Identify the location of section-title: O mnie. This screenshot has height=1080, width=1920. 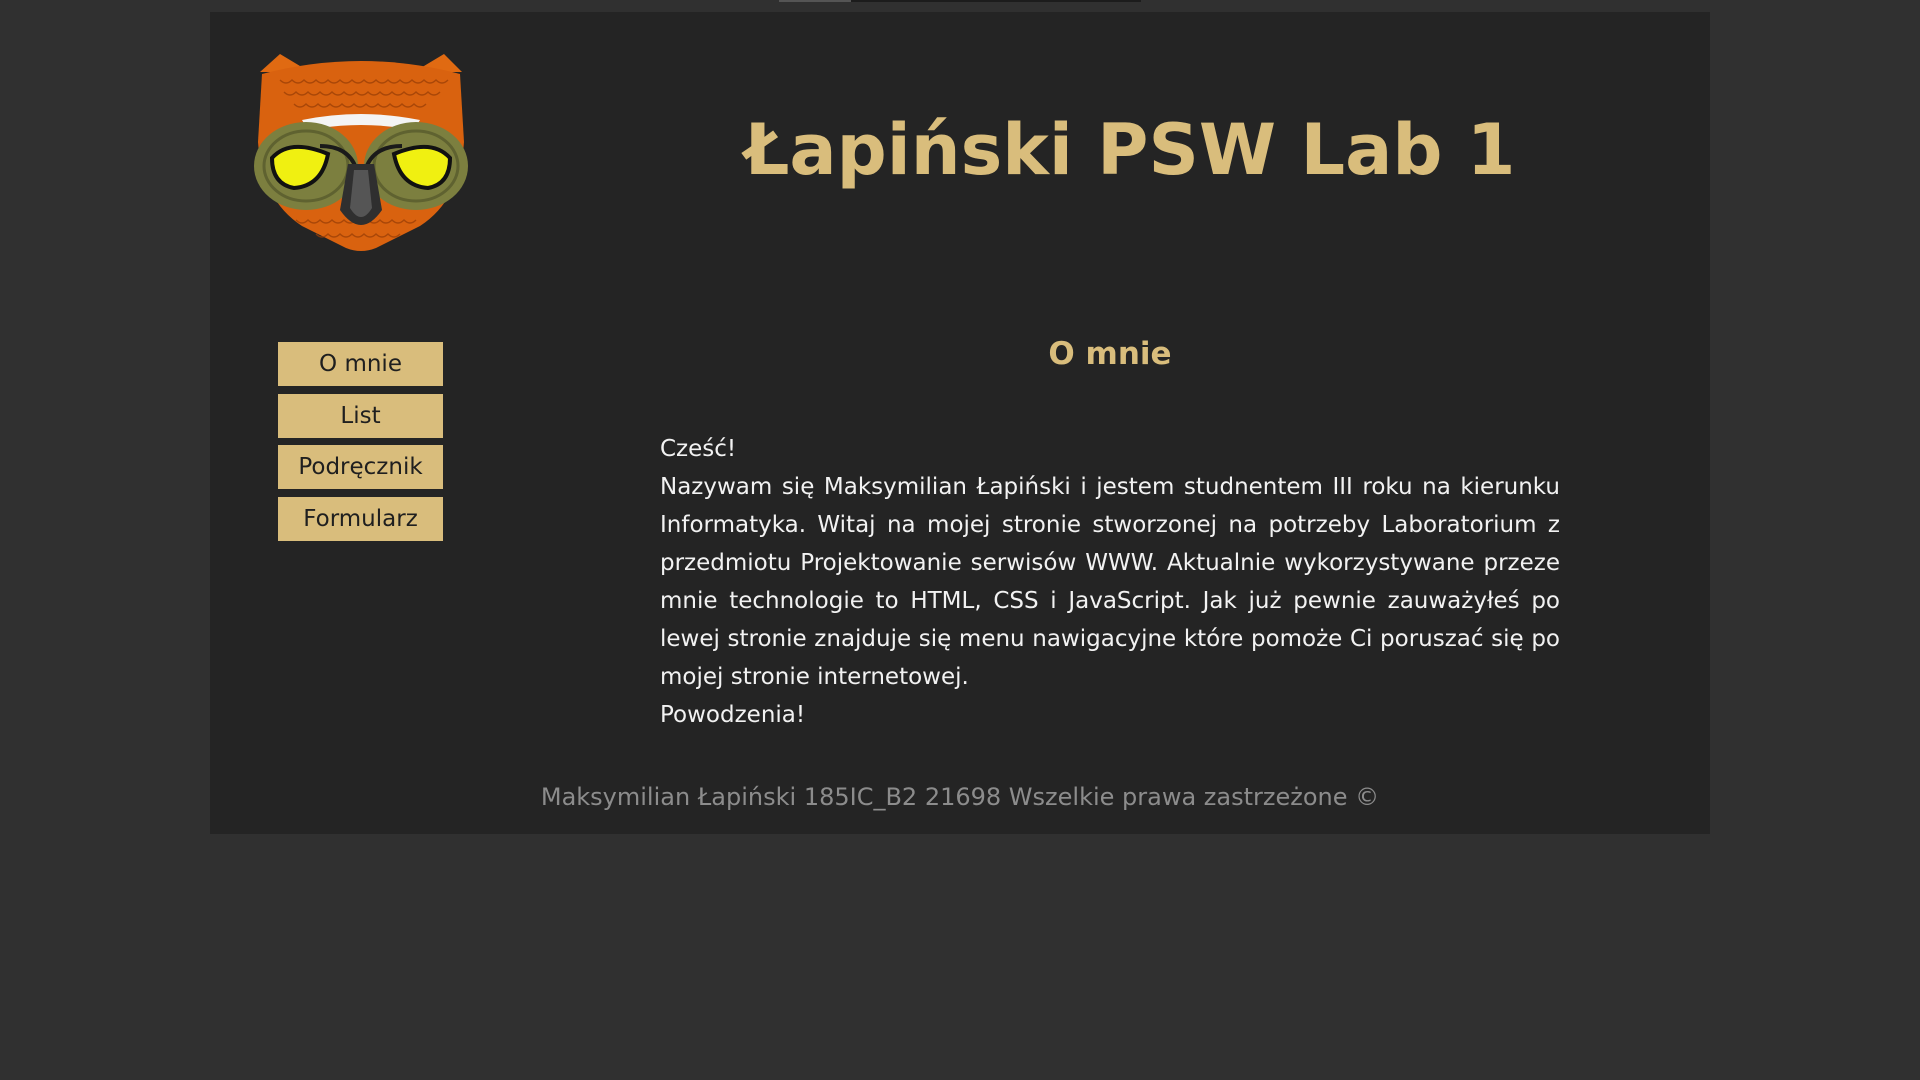
(1110, 354).